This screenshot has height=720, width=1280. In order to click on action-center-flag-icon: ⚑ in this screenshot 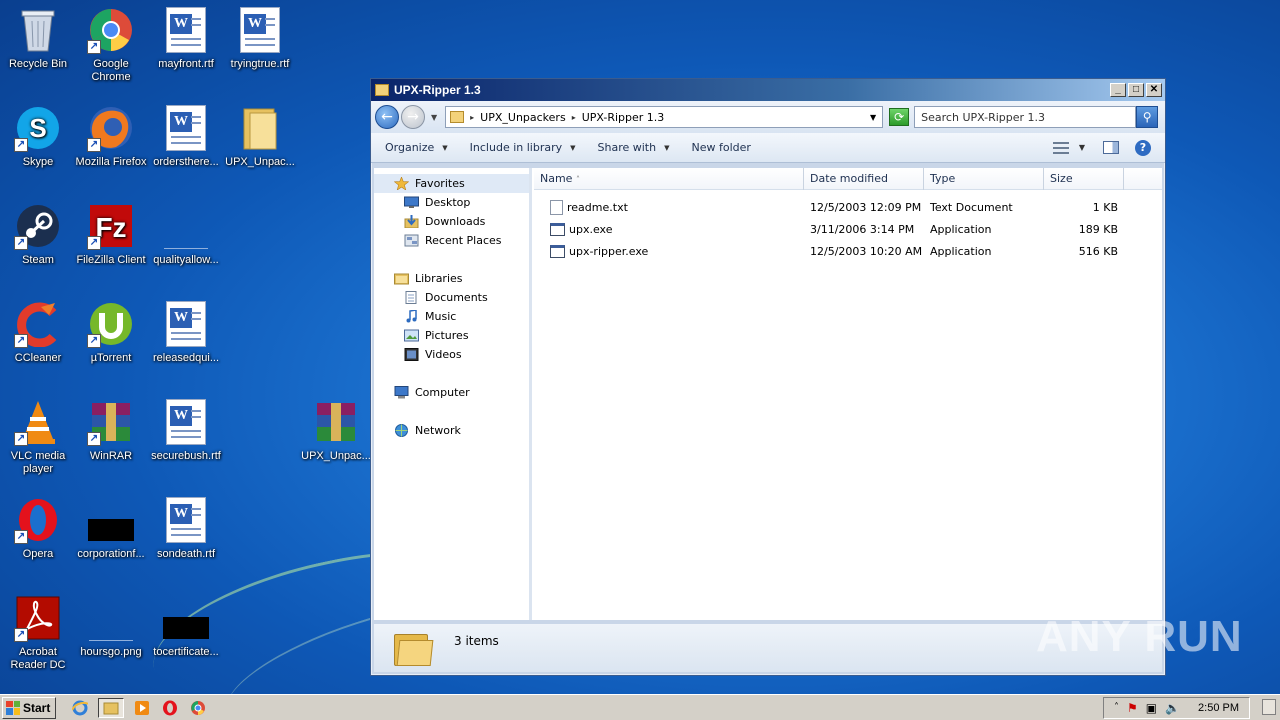, I will do `click(1132, 708)`.